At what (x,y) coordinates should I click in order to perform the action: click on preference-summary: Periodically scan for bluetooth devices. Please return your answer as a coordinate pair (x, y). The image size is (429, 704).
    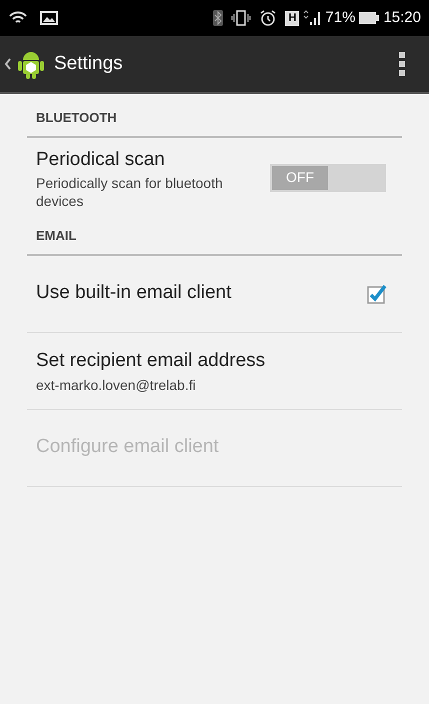
    Looking at the image, I should click on (130, 192).